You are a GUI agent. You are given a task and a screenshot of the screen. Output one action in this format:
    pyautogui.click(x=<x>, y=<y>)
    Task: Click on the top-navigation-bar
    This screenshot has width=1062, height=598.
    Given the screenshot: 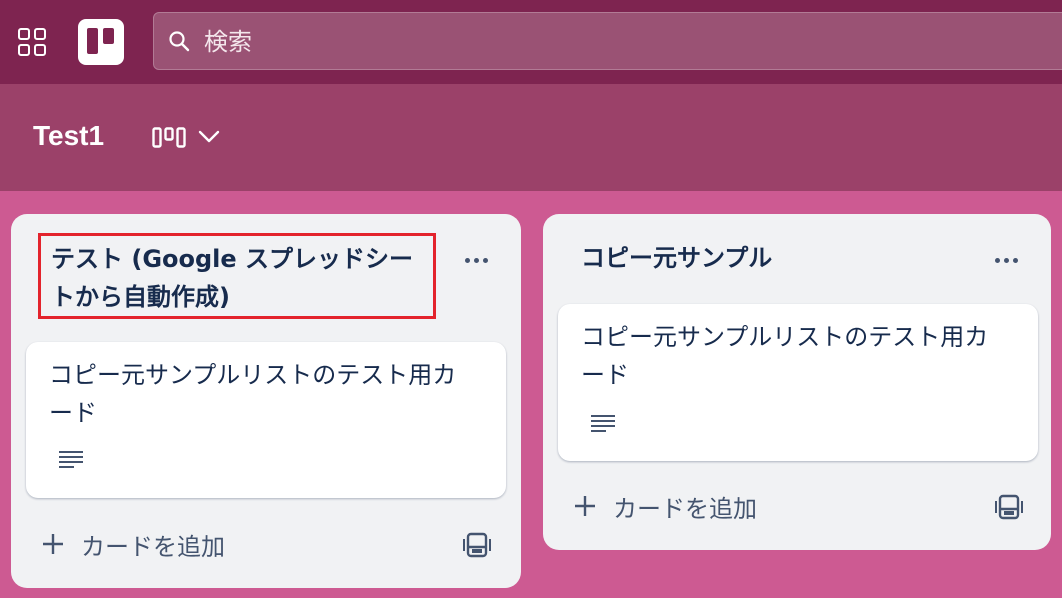 What is the action you would take?
    pyautogui.click(x=531, y=42)
    